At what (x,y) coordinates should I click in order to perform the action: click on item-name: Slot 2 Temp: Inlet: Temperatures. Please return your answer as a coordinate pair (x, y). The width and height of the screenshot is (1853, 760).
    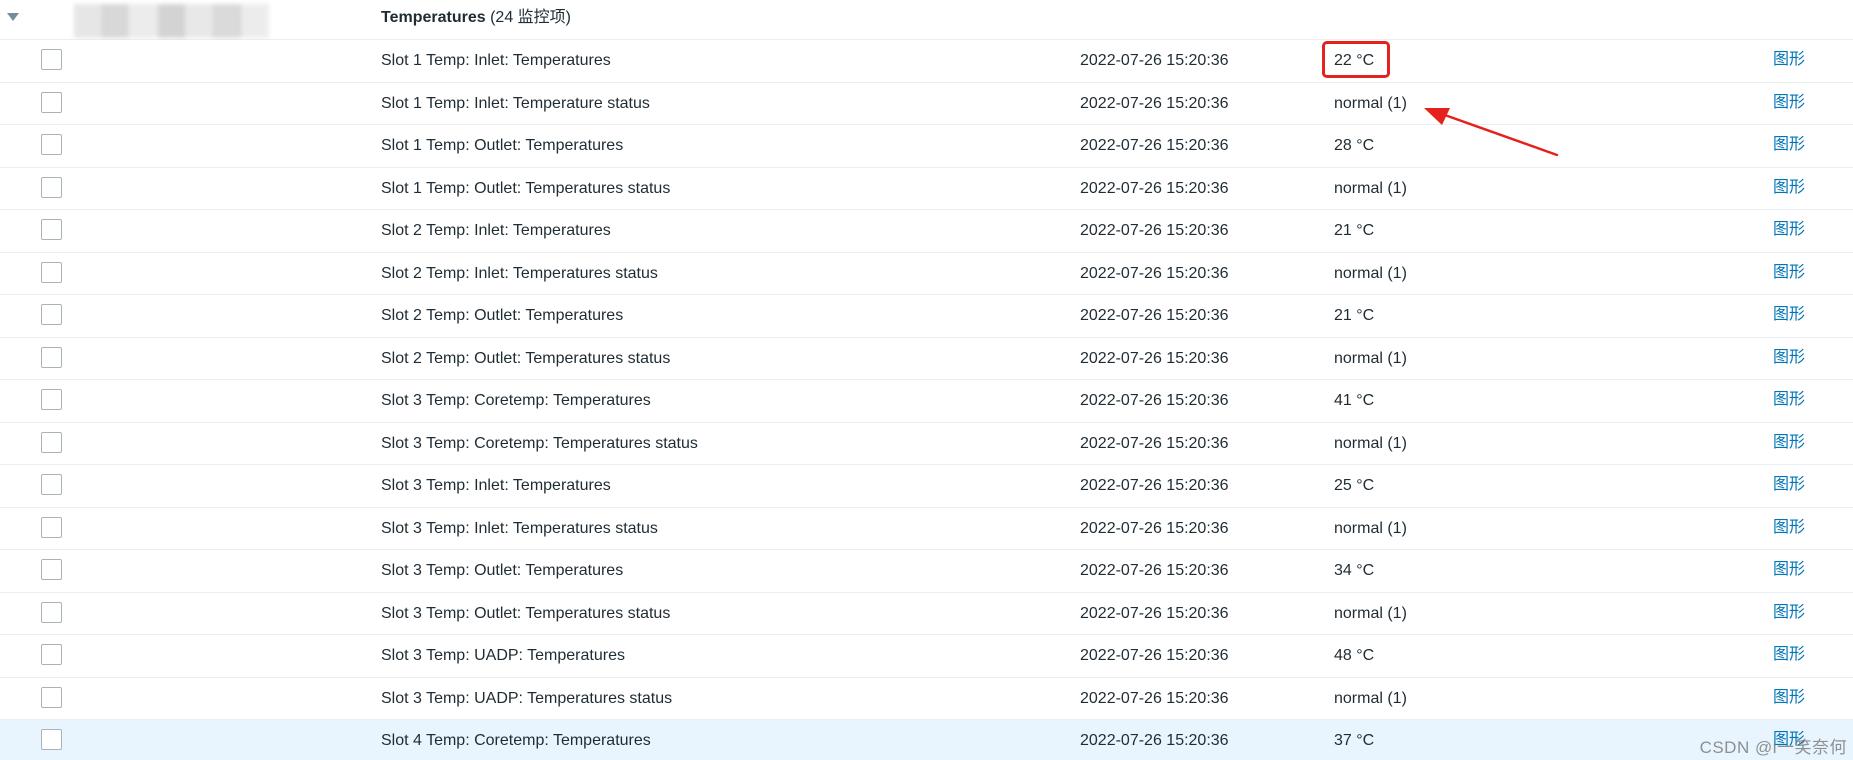
    Looking at the image, I should click on (496, 230).